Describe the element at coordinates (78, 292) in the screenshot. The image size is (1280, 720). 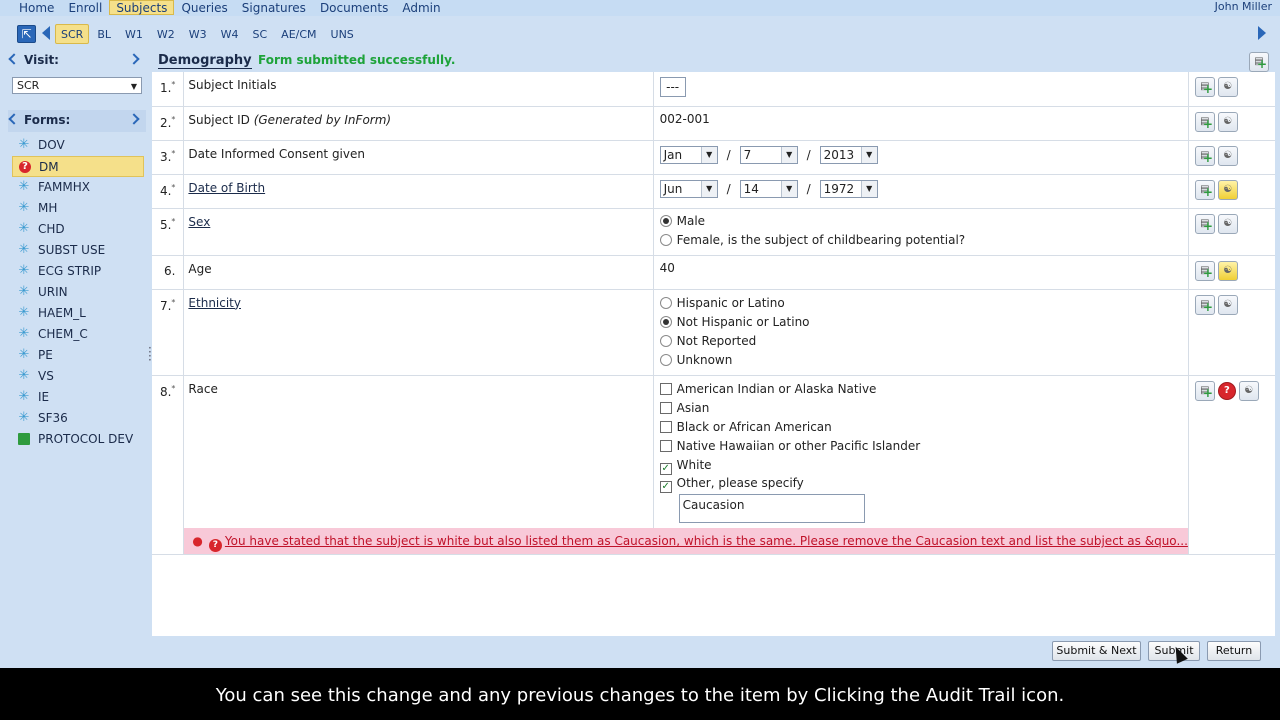
I see `form-item-urin: ✳ URIN` at that location.